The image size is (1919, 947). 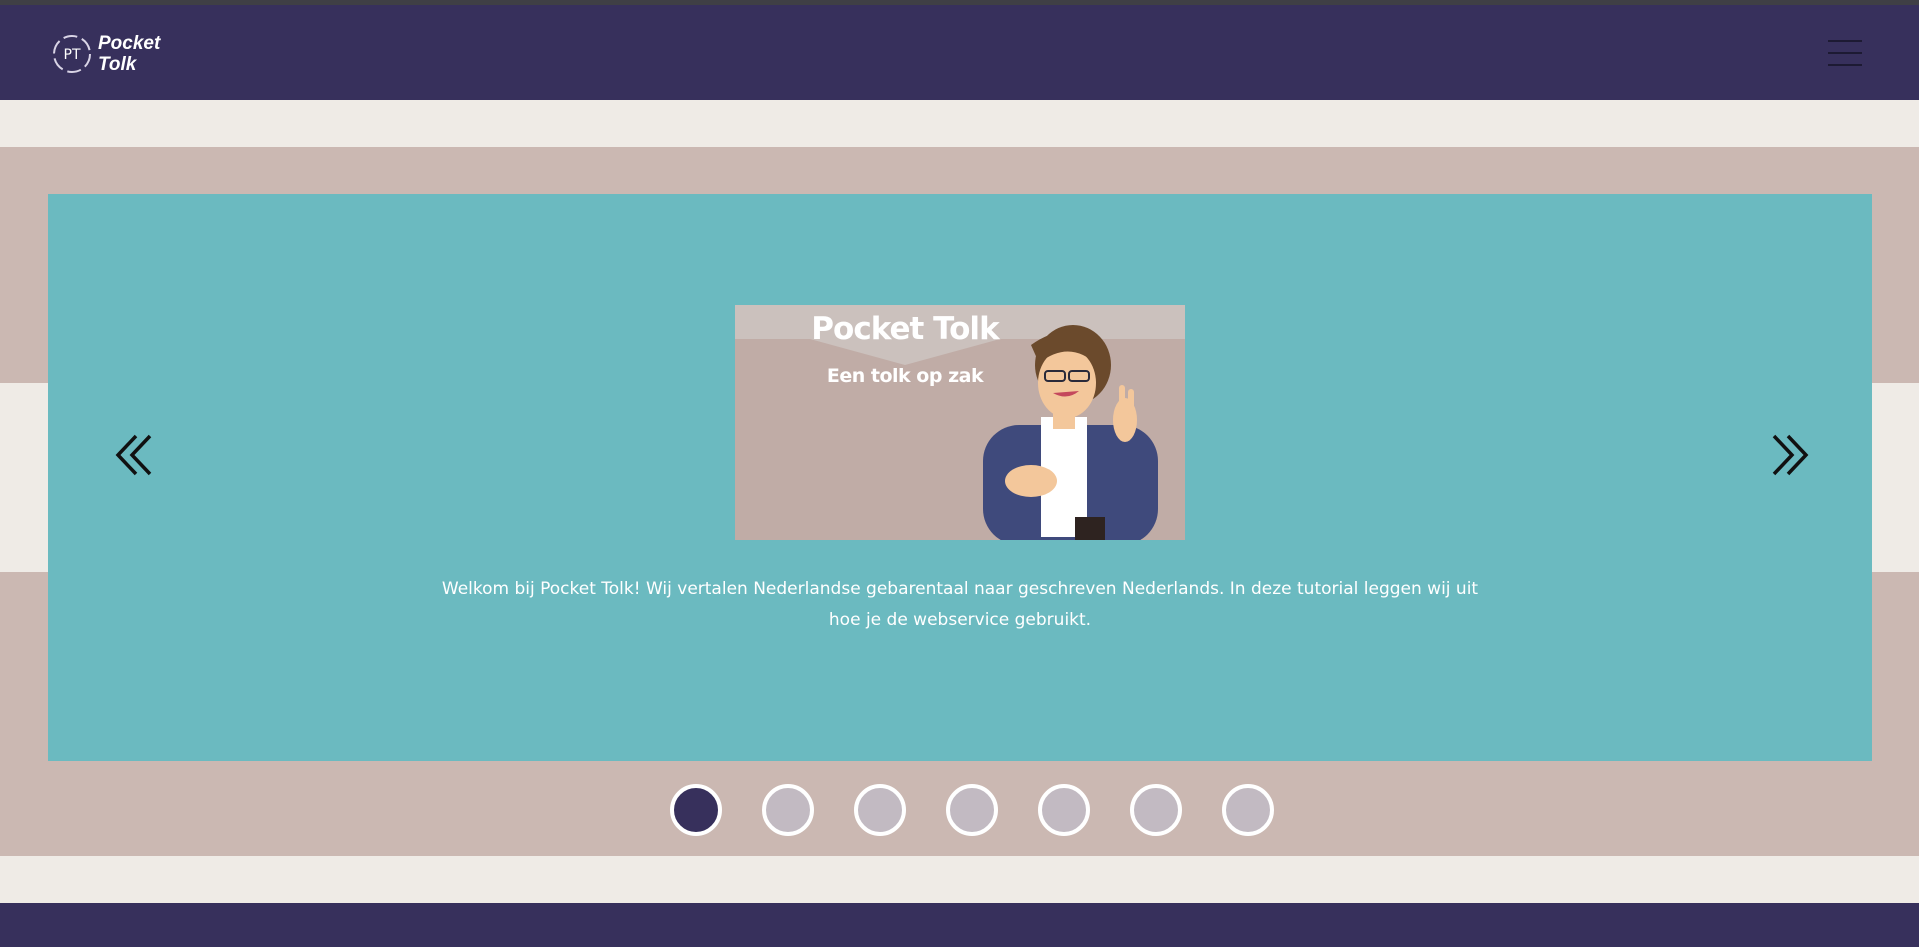 I want to click on logo-text: Pocket Tolk, so click(x=129, y=54).